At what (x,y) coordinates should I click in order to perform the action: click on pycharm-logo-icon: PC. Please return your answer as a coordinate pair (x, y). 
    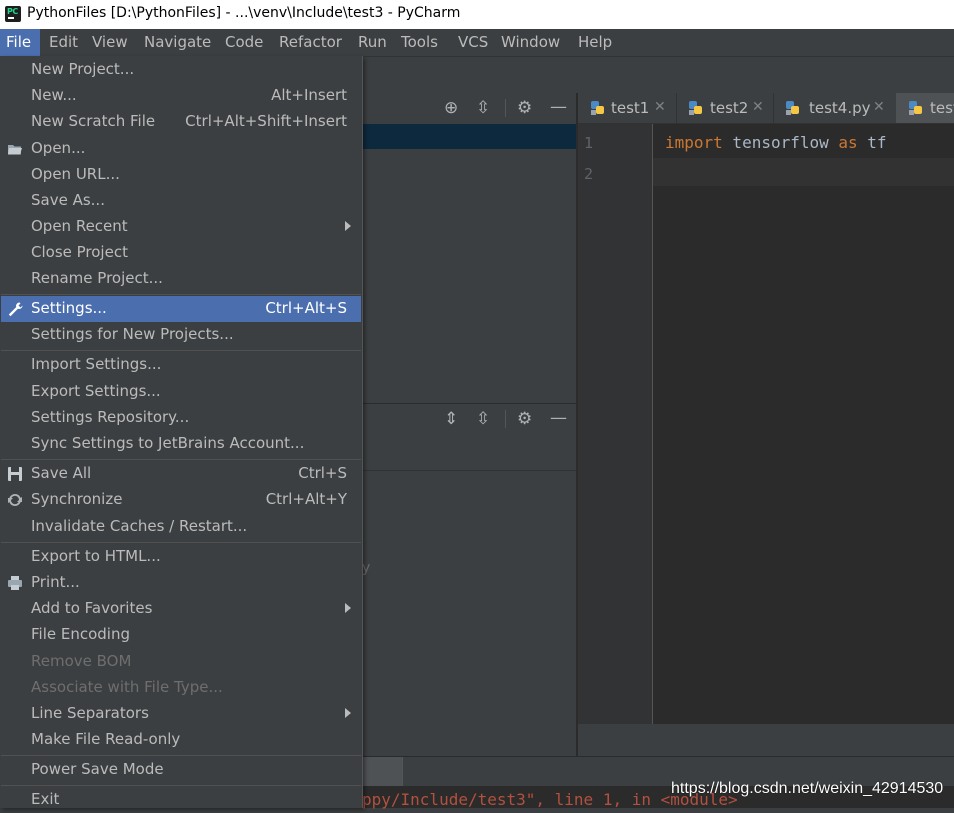
    Looking at the image, I should click on (13, 14).